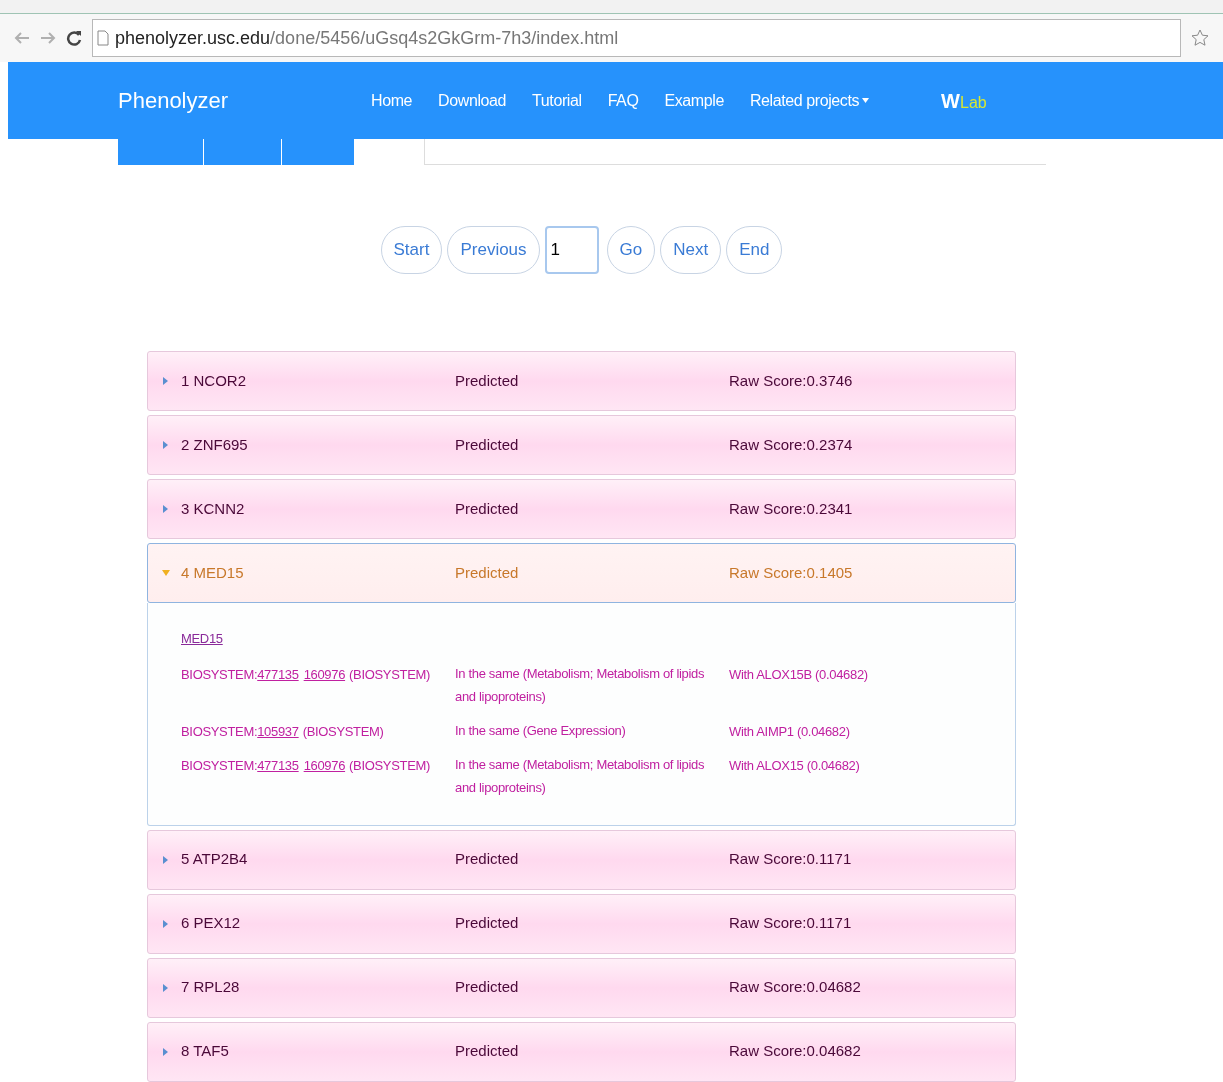 This screenshot has height=1082, width=1223. I want to click on gene-row-header: 6 PEX12 Predicted Raw Score:0.1171, so click(581, 923).